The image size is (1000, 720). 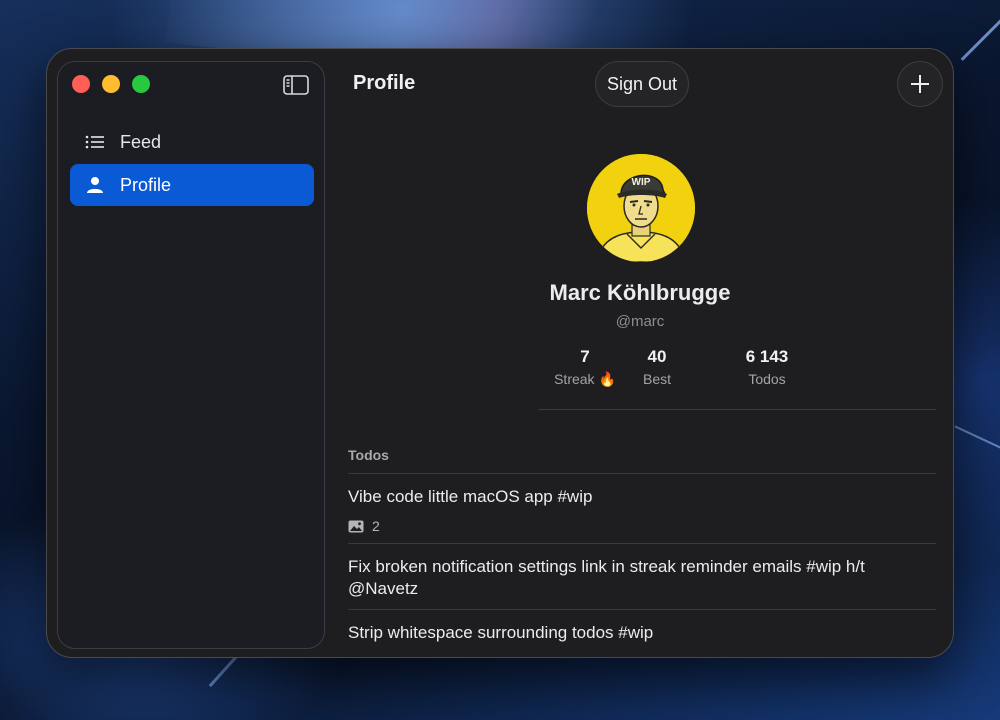 What do you see at coordinates (642, 84) in the screenshot?
I see `sign-out-button: Sign Out` at bounding box center [642, 84].